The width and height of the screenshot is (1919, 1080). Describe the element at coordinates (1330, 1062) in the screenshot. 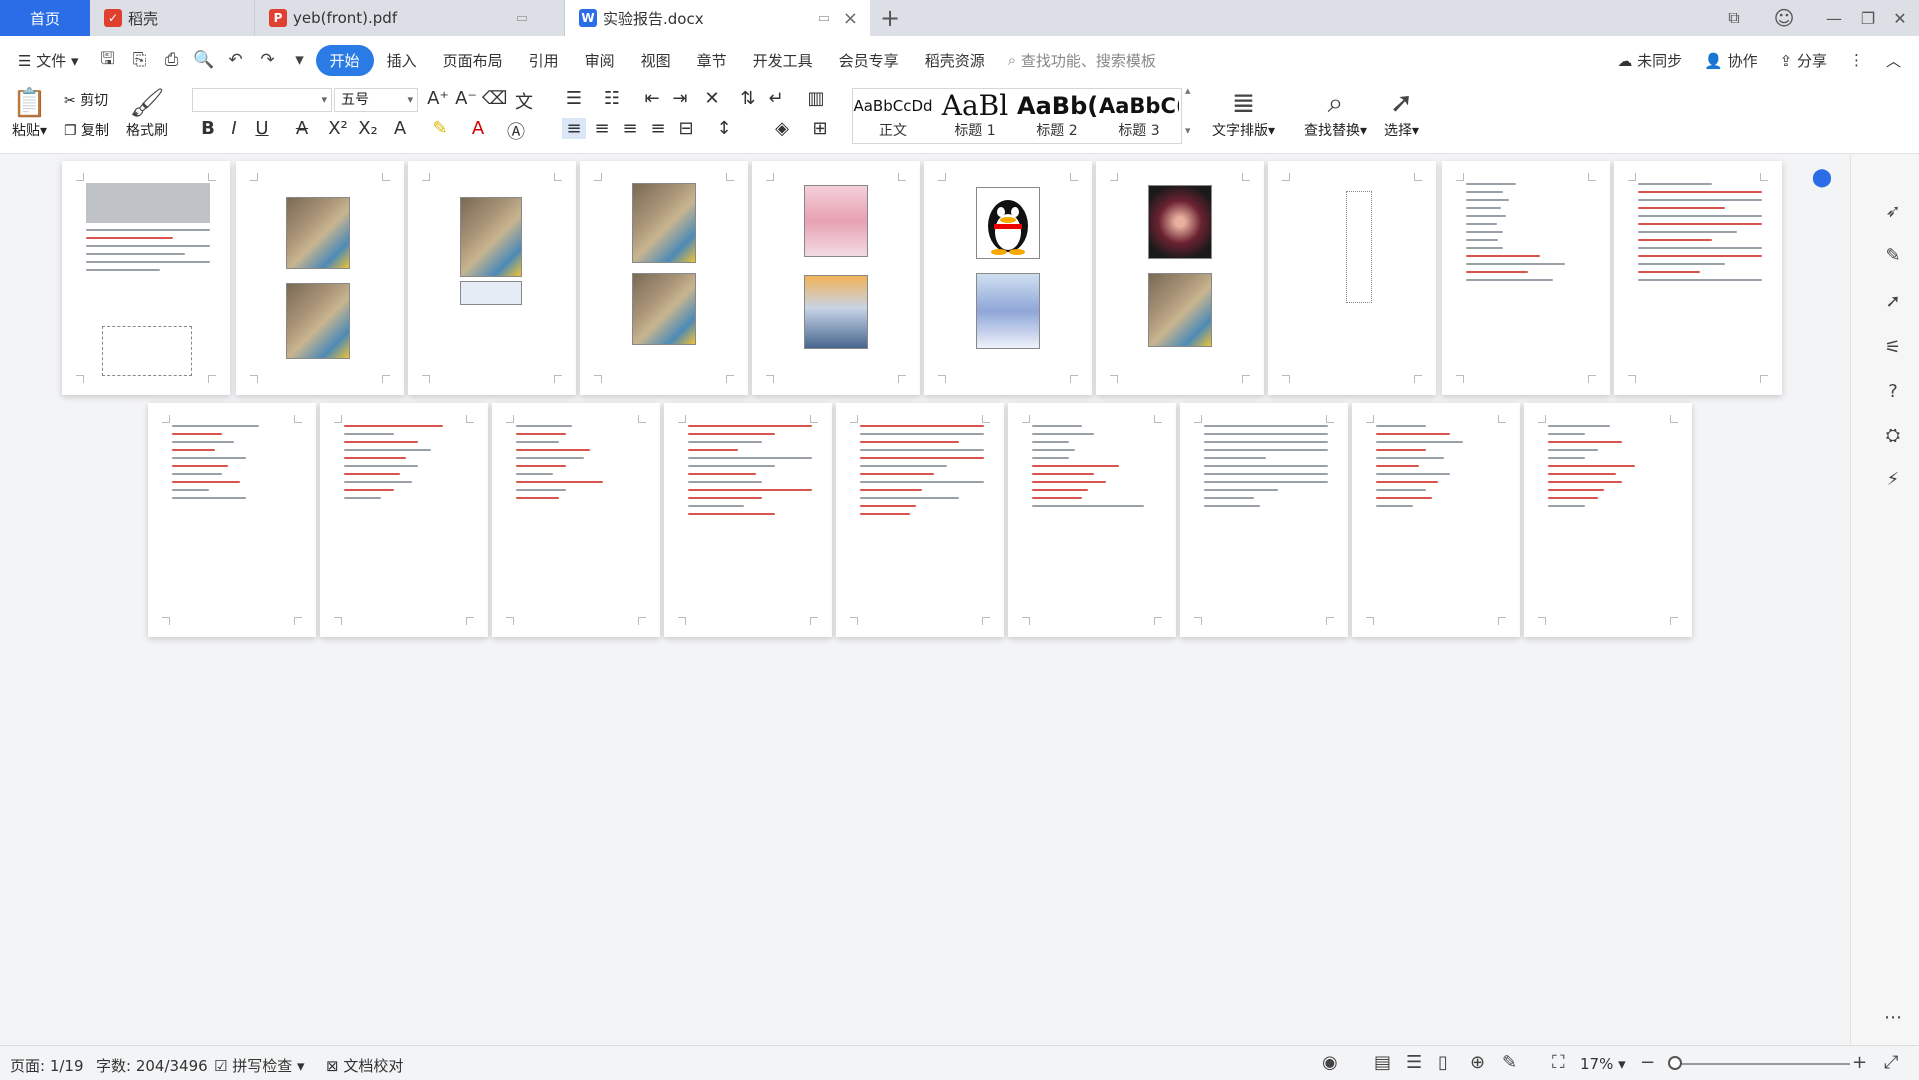

I see `eye-protect-icon: ◉` at that location.